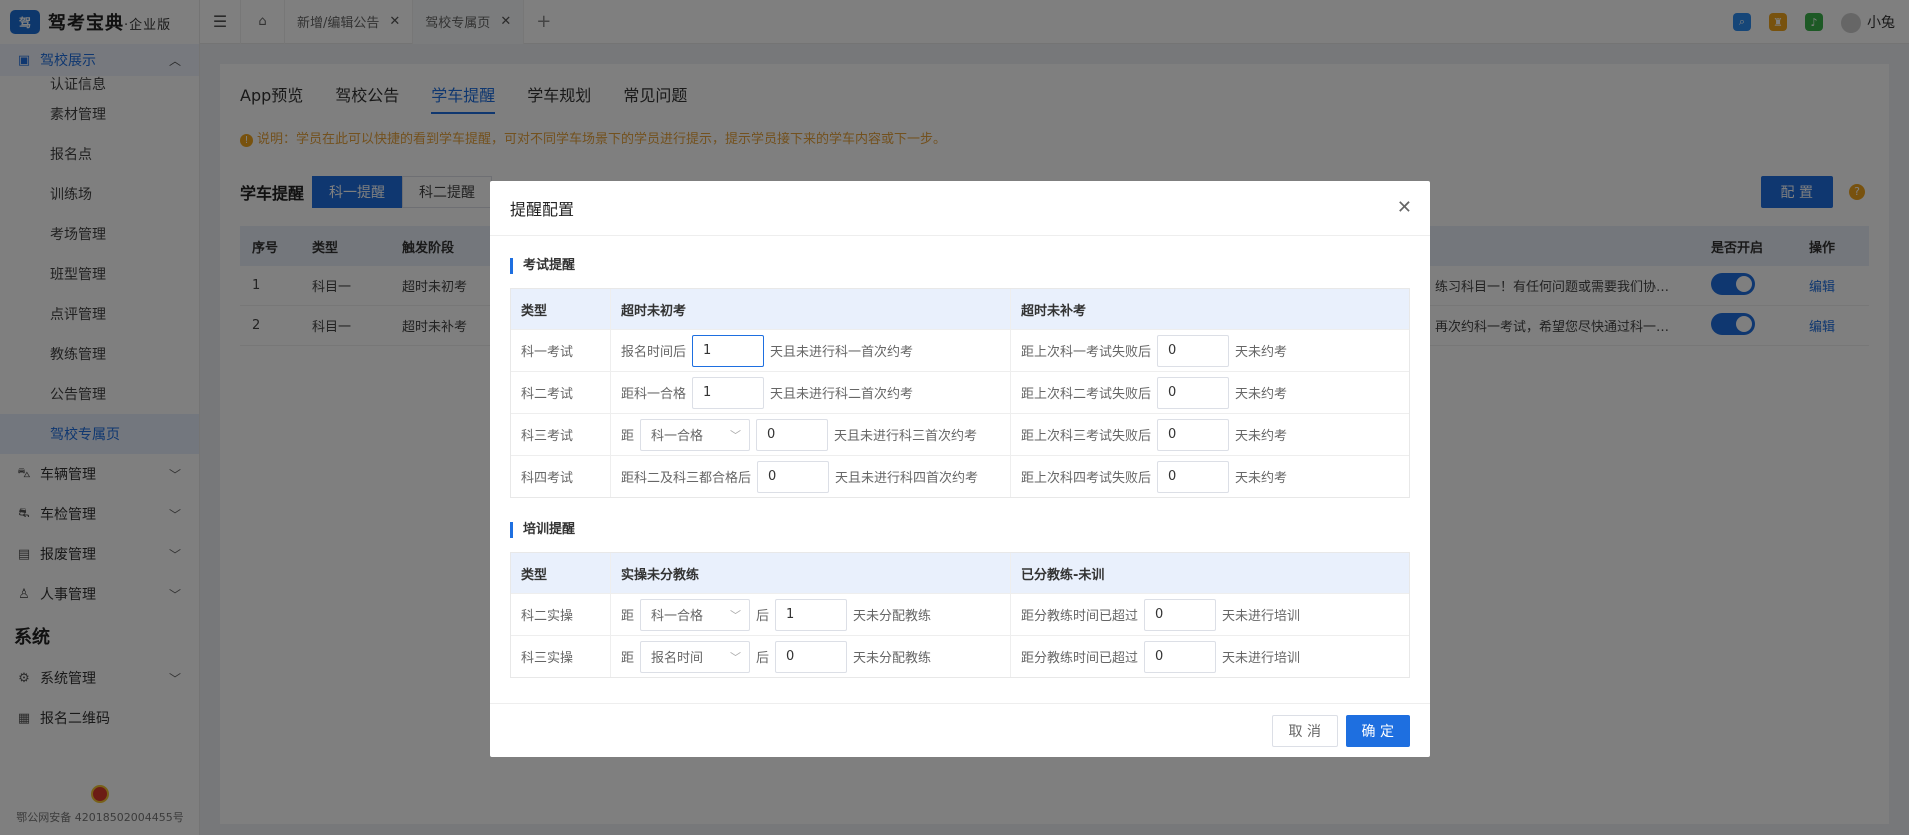 This screenshot has width=1909, height=835. I want to click on table-header: 类型 超时未初考 超时未补考, so click(960, 309).